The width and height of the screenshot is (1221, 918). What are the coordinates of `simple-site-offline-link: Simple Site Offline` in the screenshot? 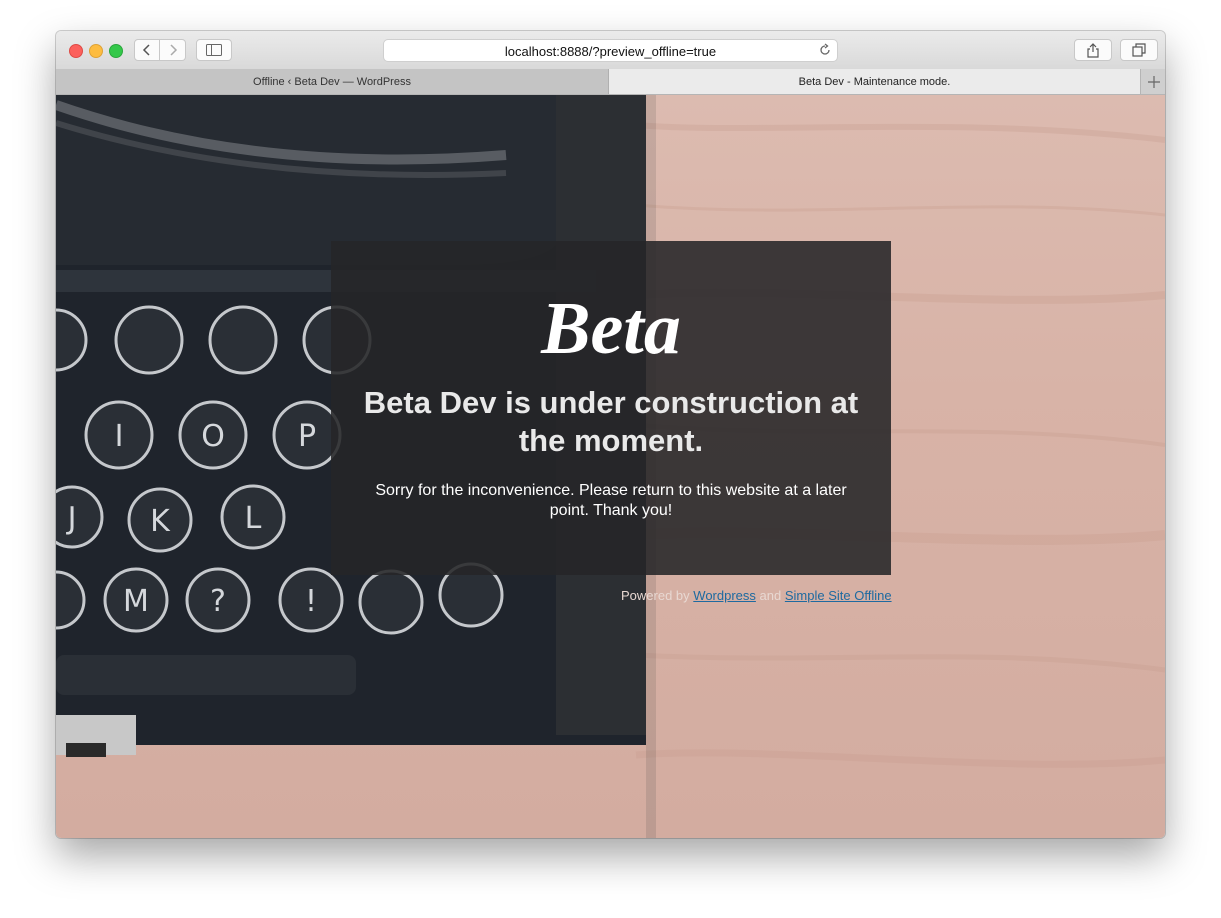 It's located at (838, 595).